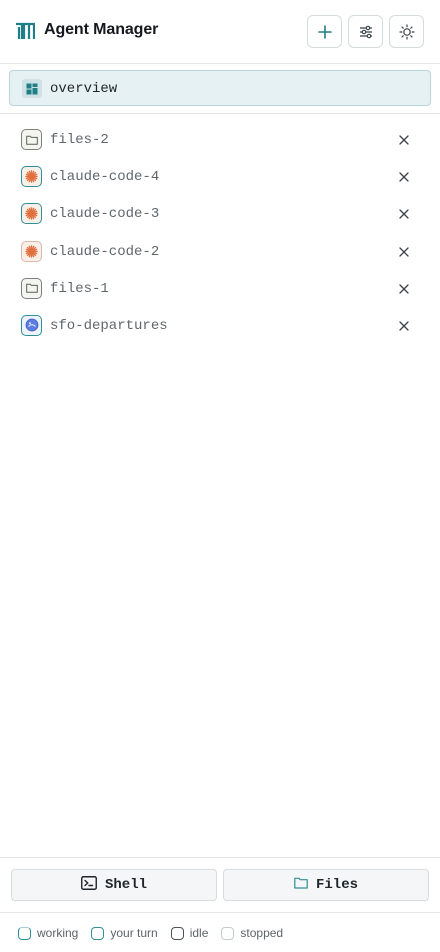 The height and width of the screenshot is (952, 440). I want to click on shell-button: Shell, so click(114, 885).